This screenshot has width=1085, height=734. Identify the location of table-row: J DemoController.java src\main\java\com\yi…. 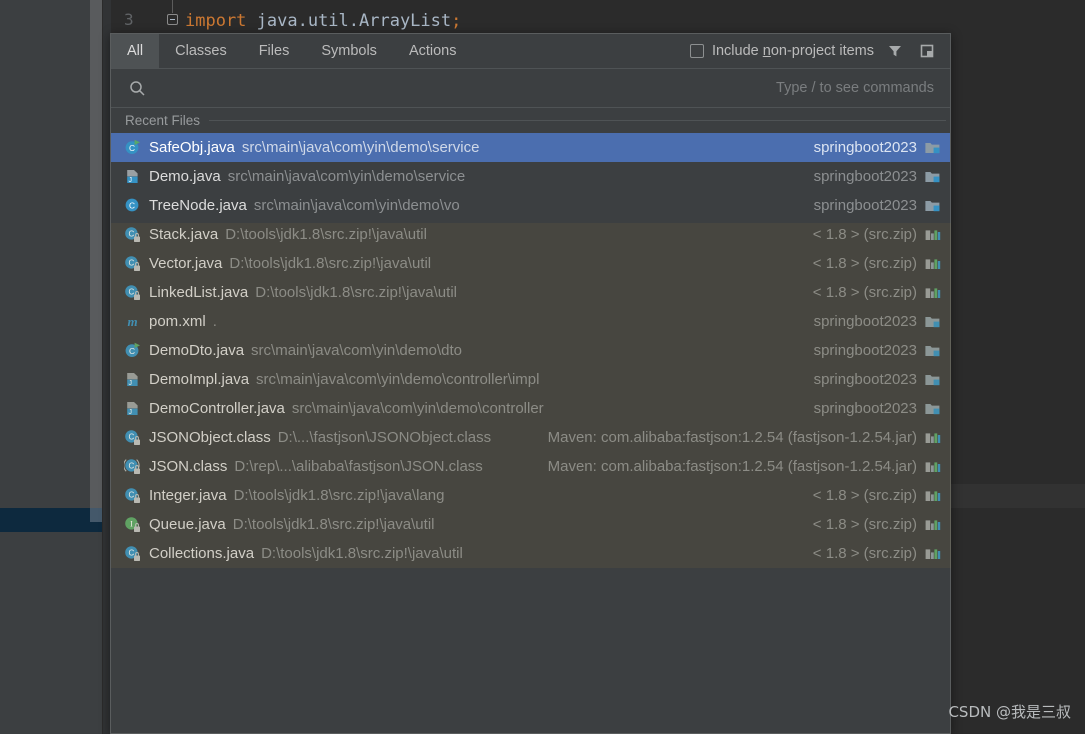
(530, 408).